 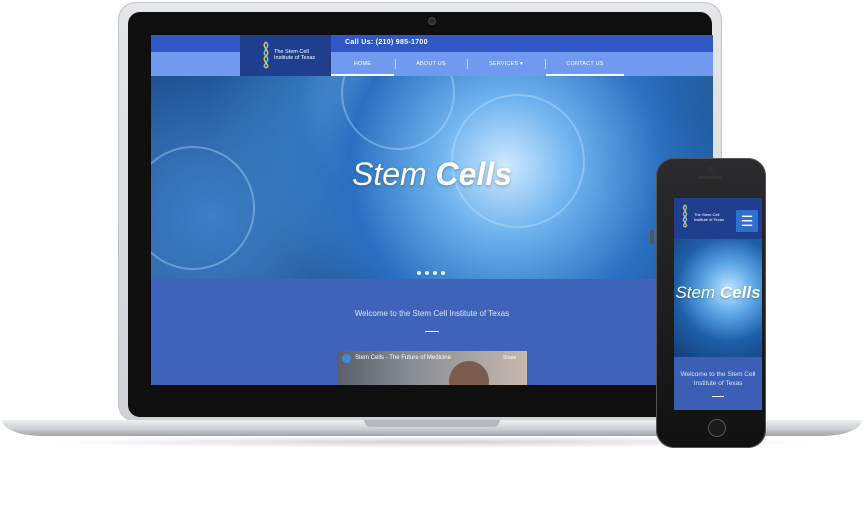 I want to click on nav-home: HOME, so click(x=362, y=64).